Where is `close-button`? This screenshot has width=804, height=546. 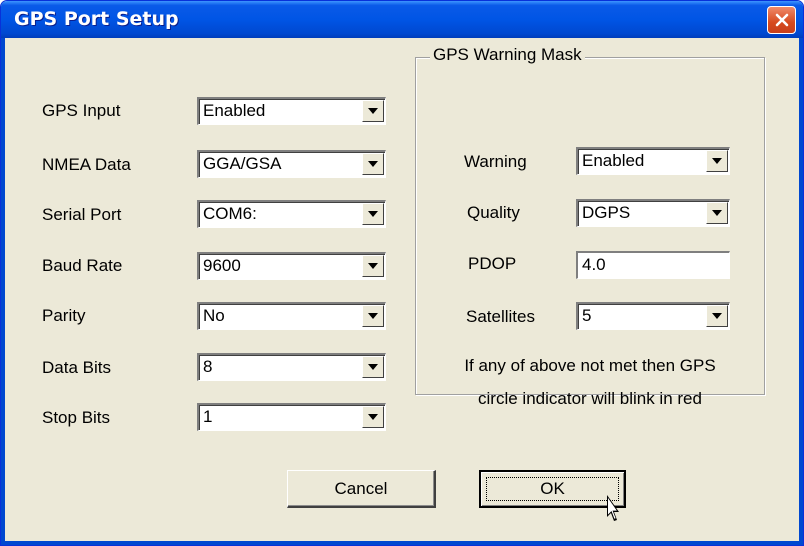 close-button is located at coordinates (781, 20).